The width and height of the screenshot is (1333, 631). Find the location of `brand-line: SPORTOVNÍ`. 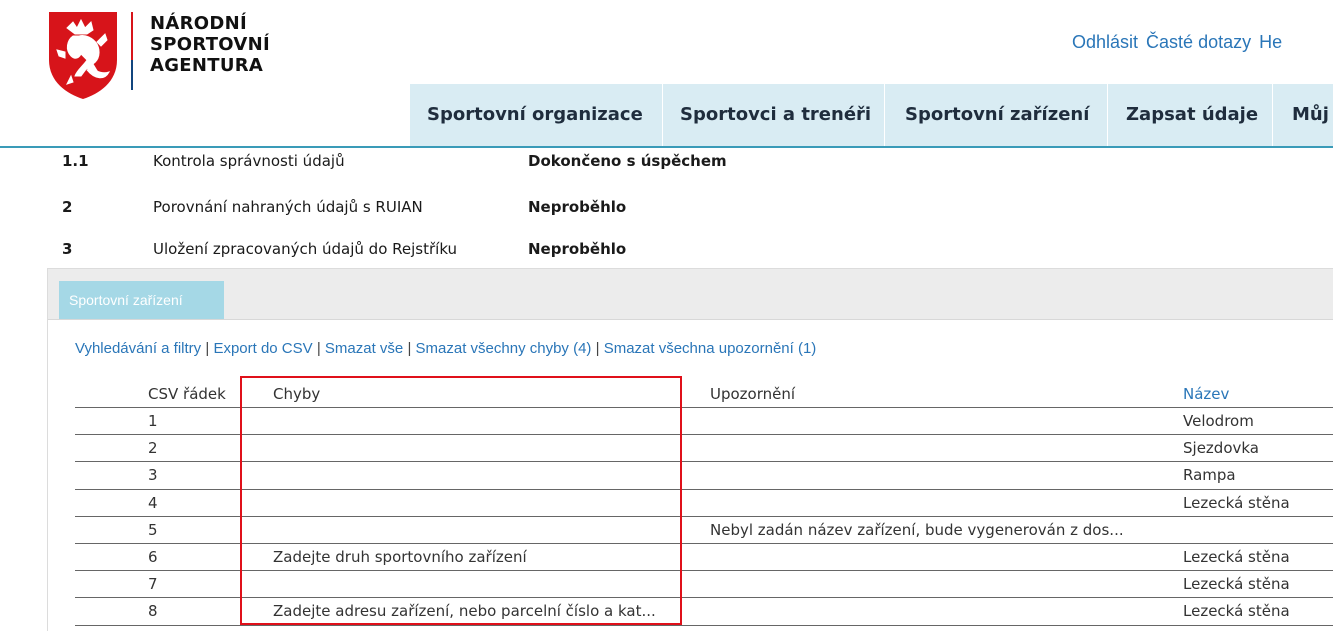

brand-line: SPORTOVNÍ is located at coordinates (210, 44).